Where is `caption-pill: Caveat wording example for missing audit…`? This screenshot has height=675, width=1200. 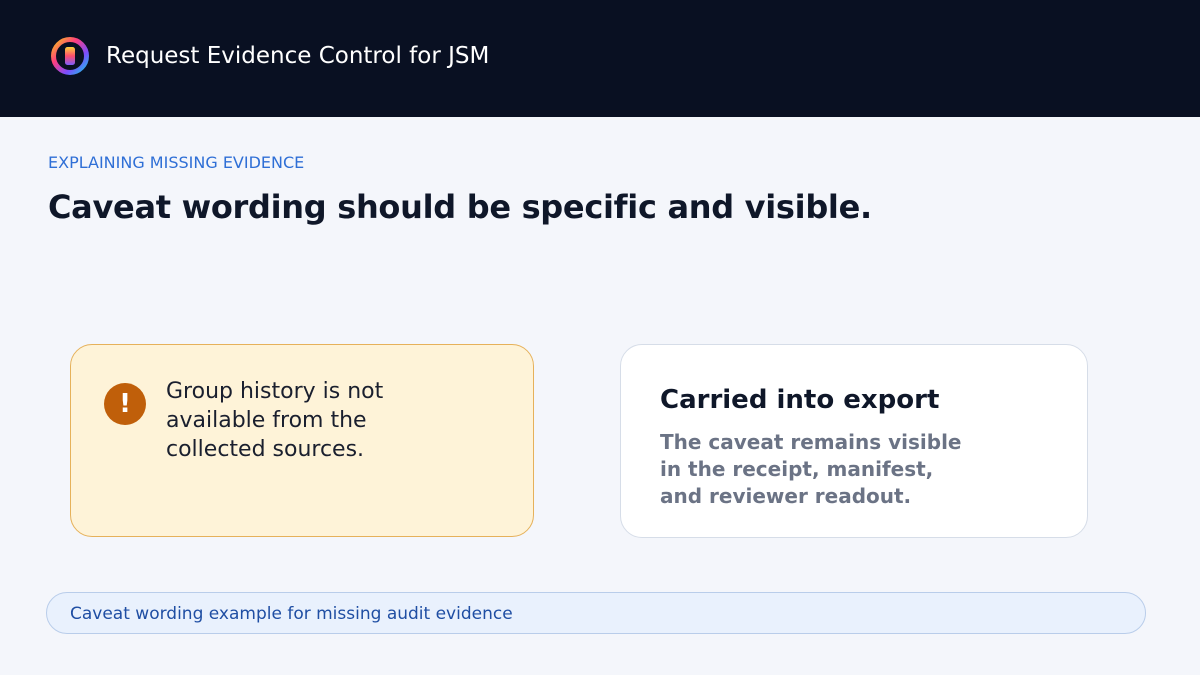 caption-pill: Caveat wording example for missing audit… is located at coordinates (596, 613).